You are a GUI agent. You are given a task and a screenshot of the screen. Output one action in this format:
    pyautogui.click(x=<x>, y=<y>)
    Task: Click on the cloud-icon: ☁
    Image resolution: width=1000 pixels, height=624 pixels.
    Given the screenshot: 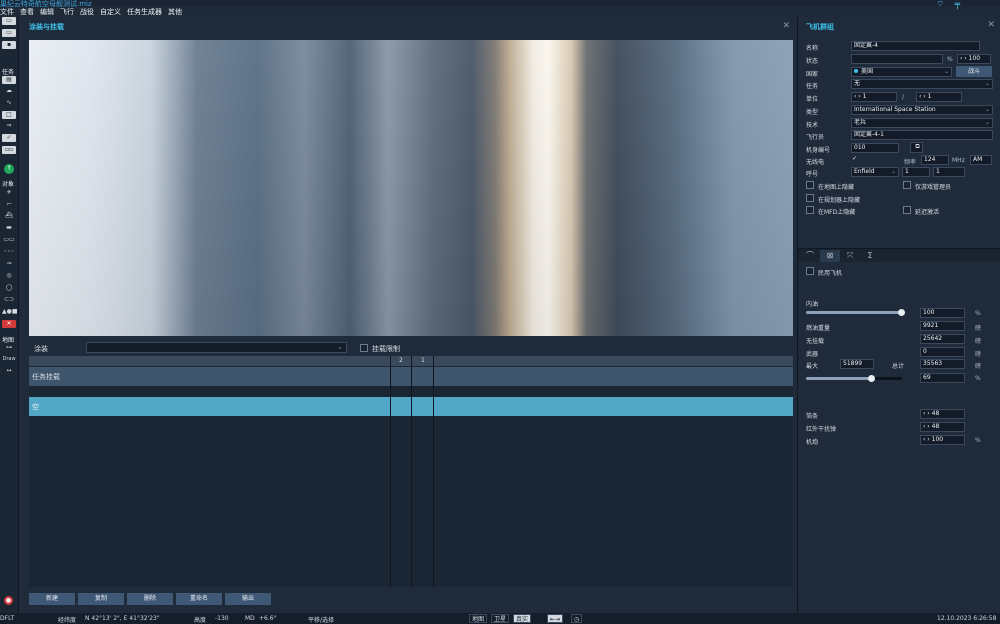 What is the action you would take?
    pyautogui.click(x=9, y=91)
    